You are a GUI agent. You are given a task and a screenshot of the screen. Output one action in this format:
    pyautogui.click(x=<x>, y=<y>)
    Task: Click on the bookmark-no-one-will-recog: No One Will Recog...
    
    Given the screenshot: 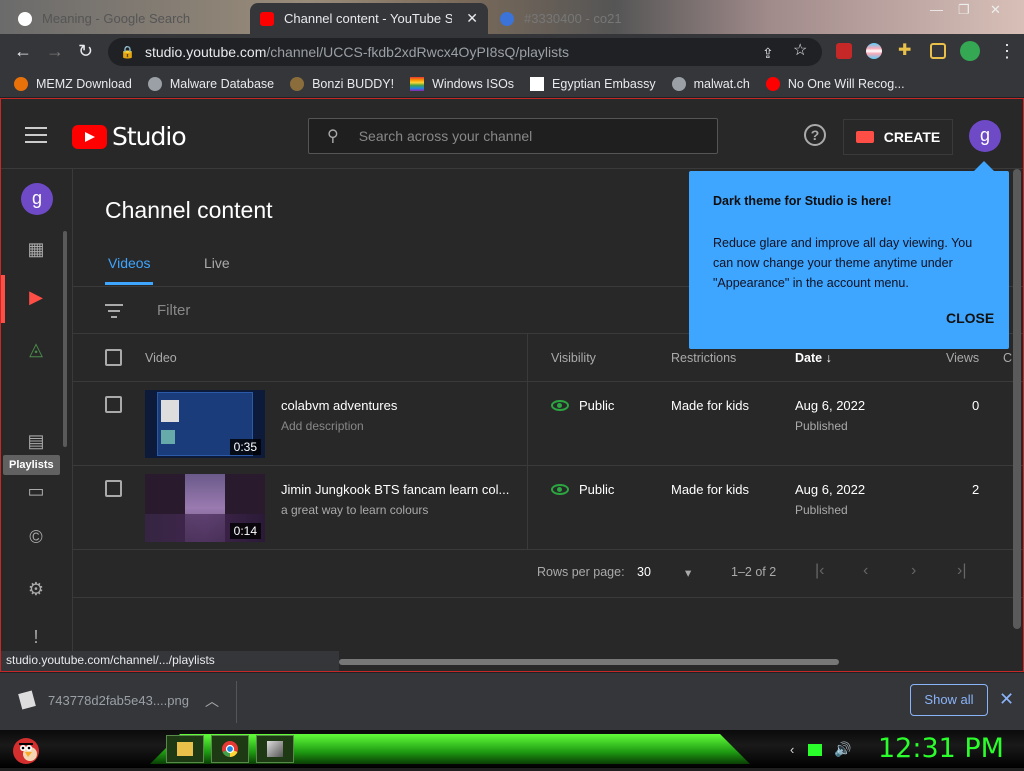 What is the action you would take?
    pyautogui.click(x=835, y=83)
    